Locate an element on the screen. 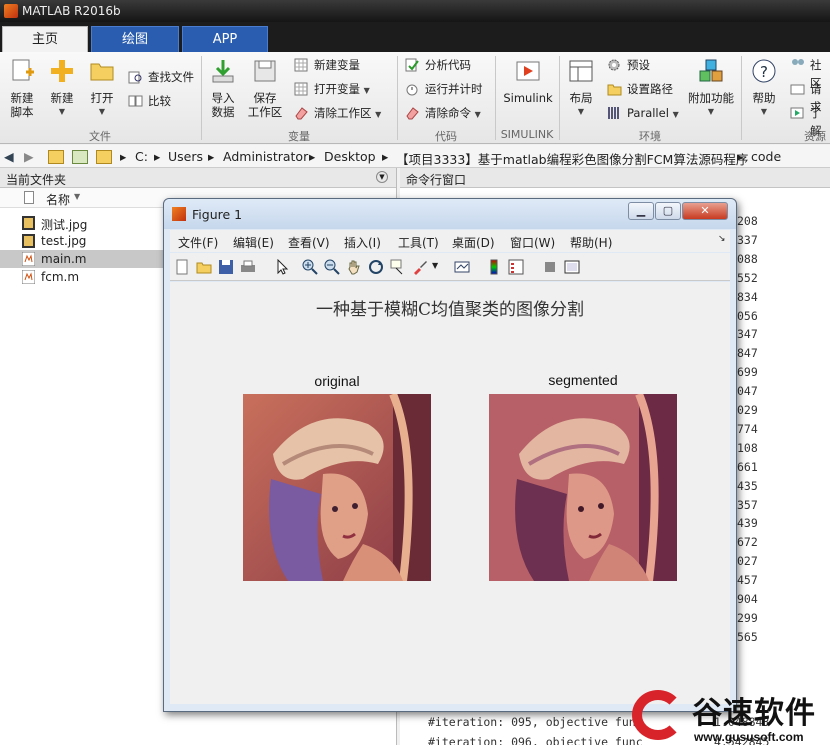 Image resolution: width=830 pixels, height=745 pixels. new-figure-icon is located at coordinates (182, 267).